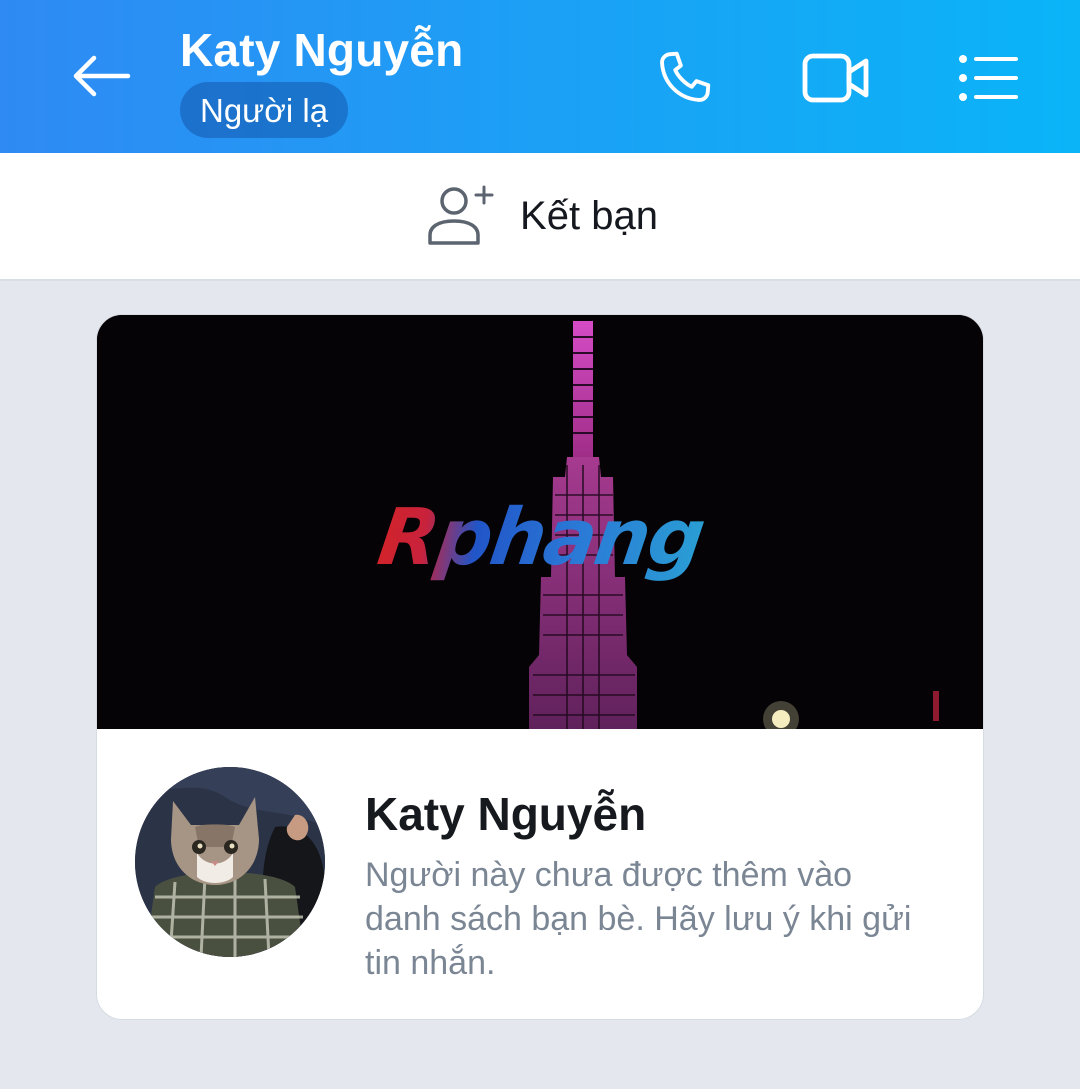  I want to click on back-arrow-icon, so click(102, 76).